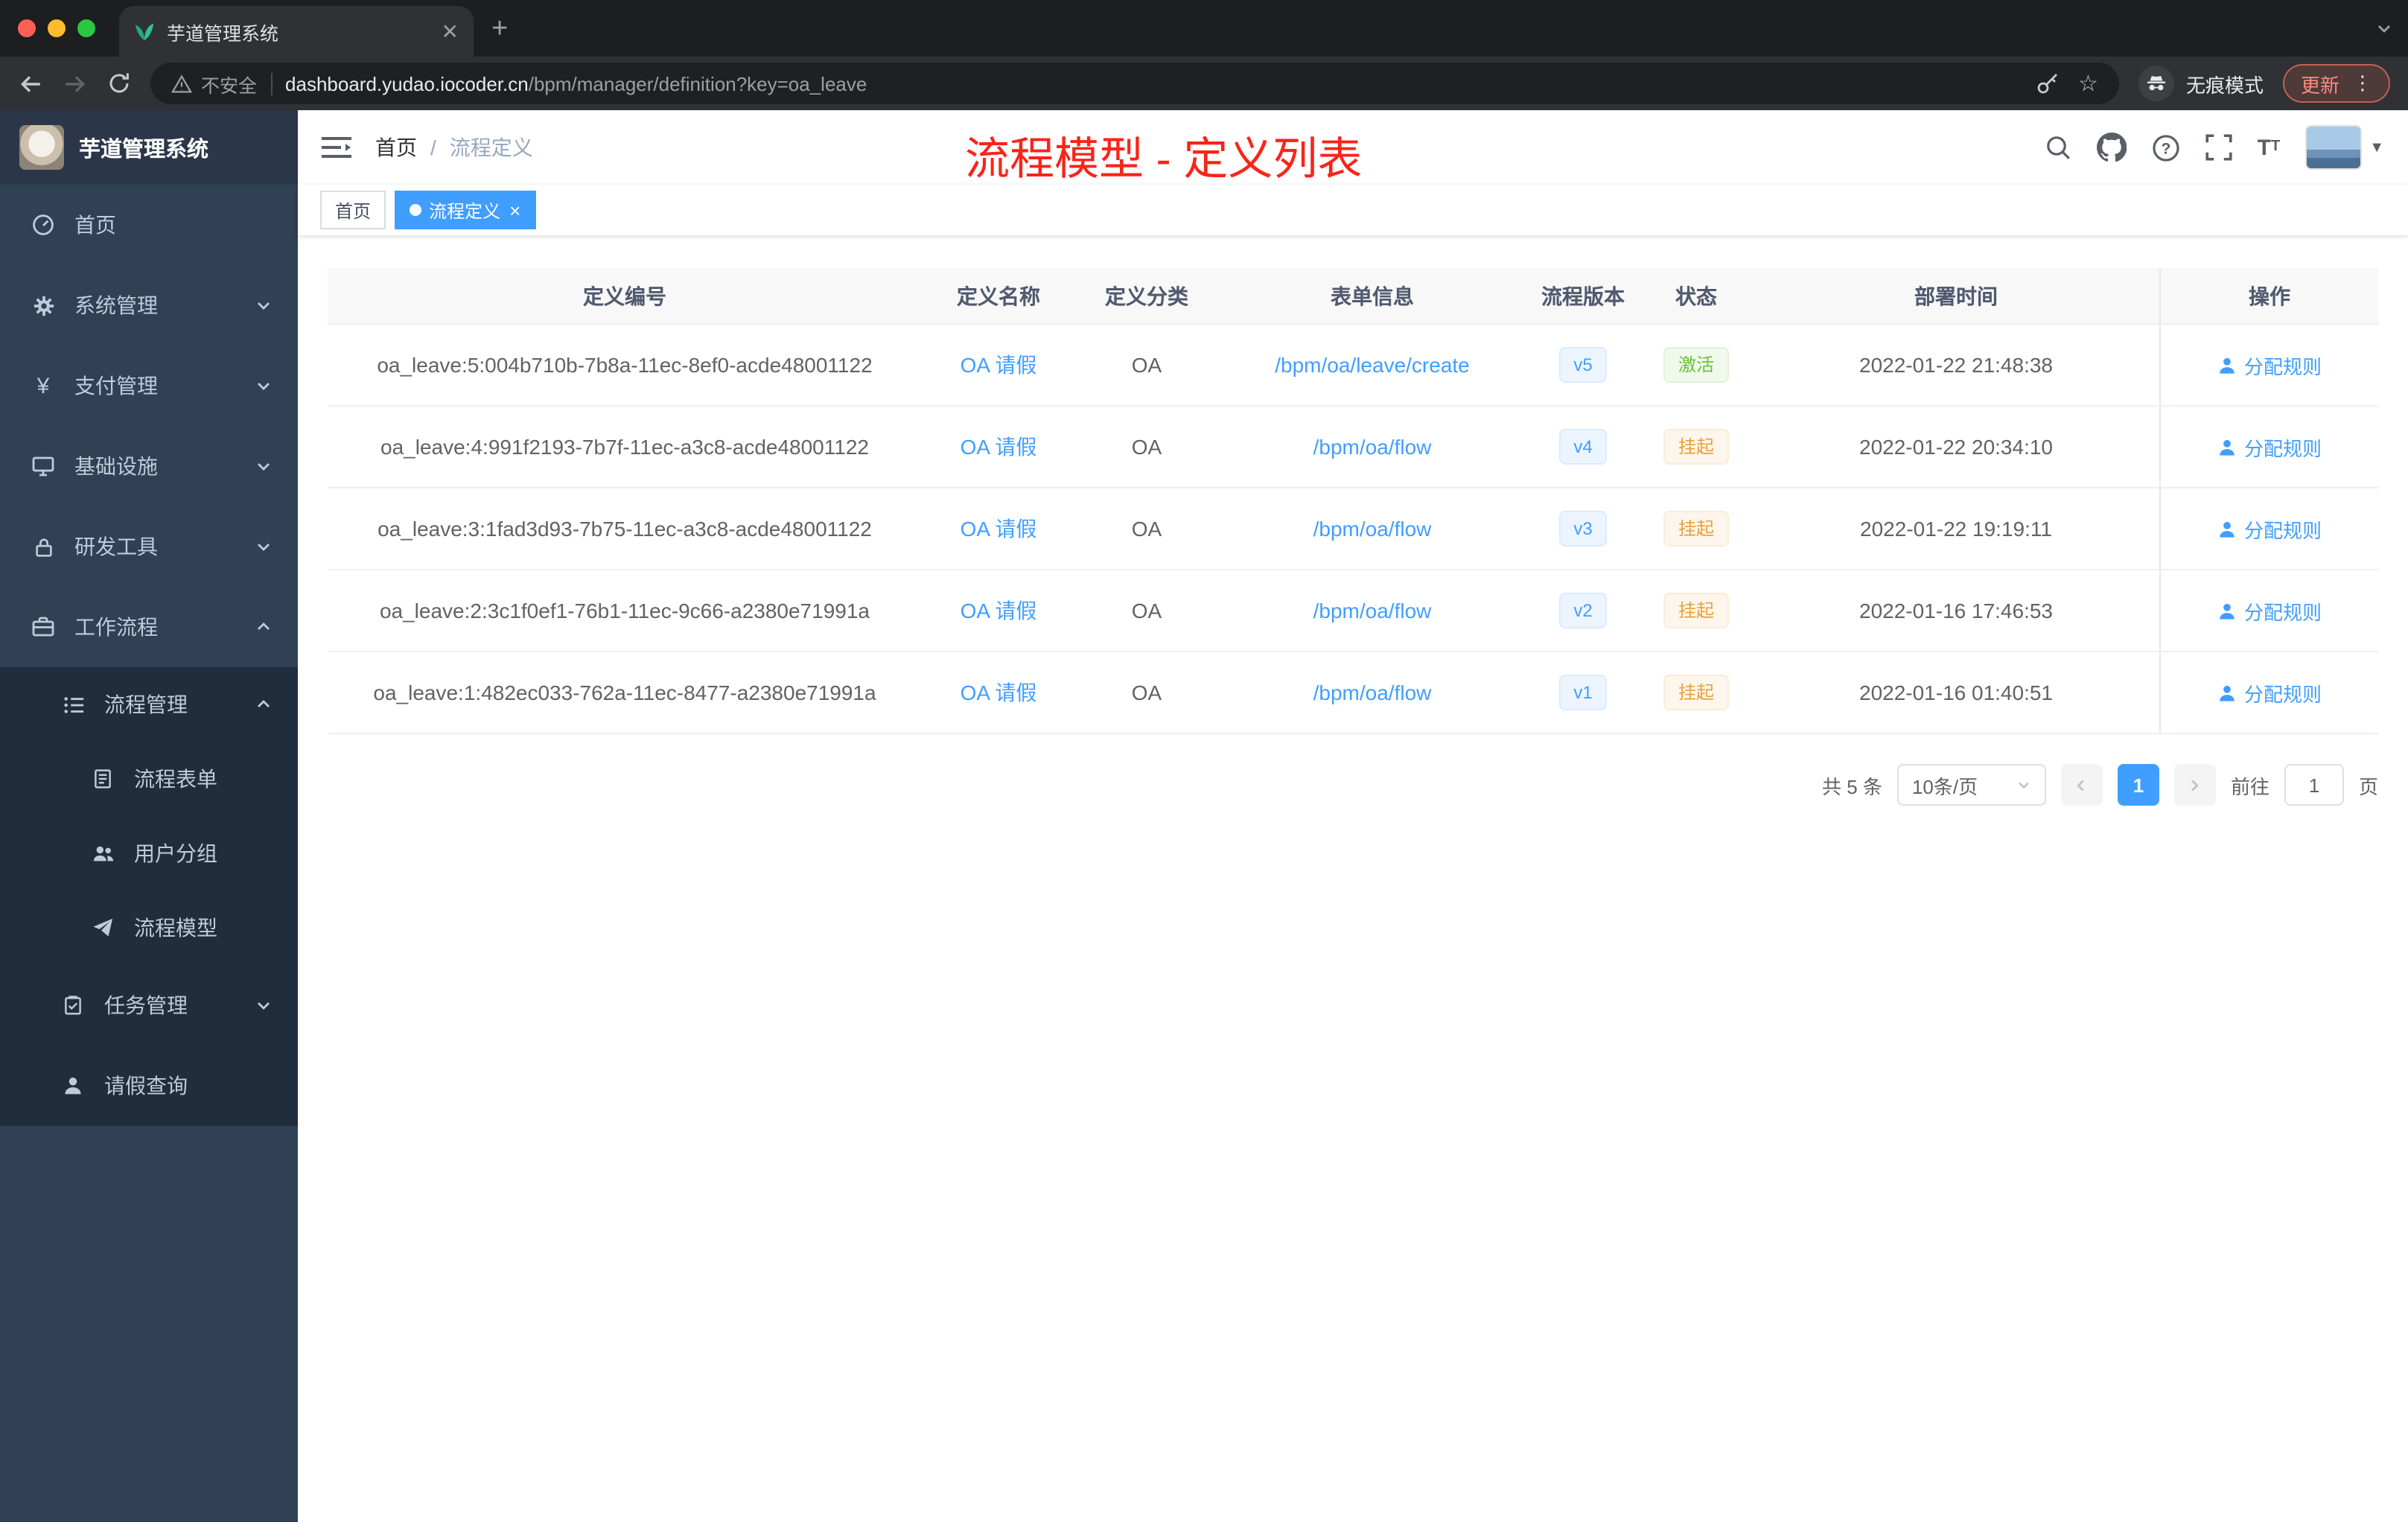 The height and width of the screenshot is (1522, 2408). What do you see at coordinates (116, 386) in the screenshot?
I see `sidebar-item-label: 支付管理` at bounding box center [116, 386].